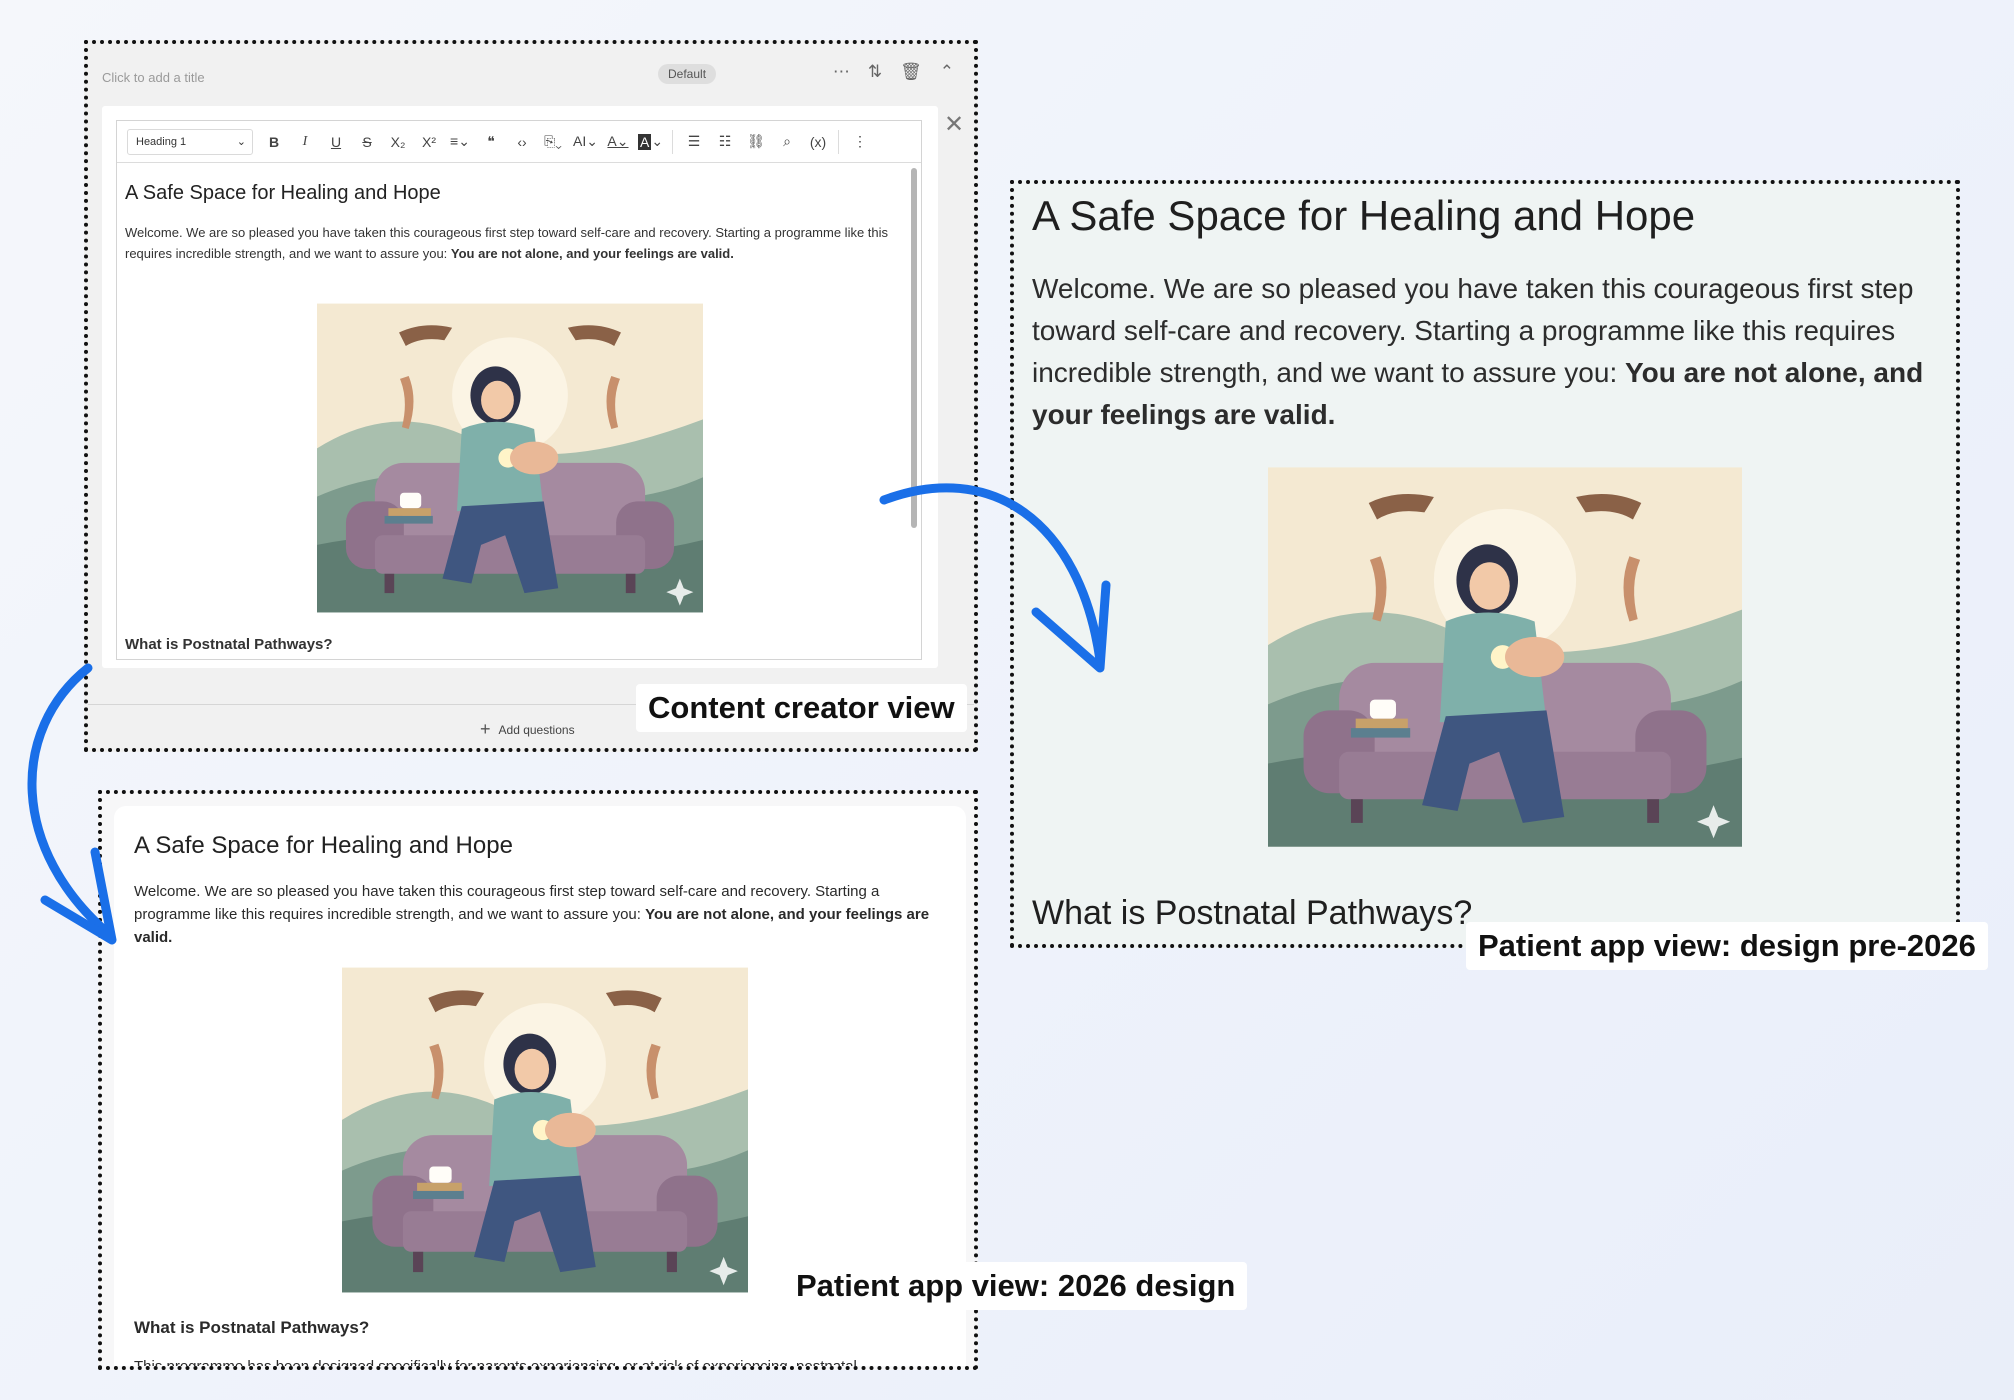 The image size is (2014, 1400). Describe the element at coordinates (367, 142) in the screenshot. I see `strikethrough-button: S` at that location.